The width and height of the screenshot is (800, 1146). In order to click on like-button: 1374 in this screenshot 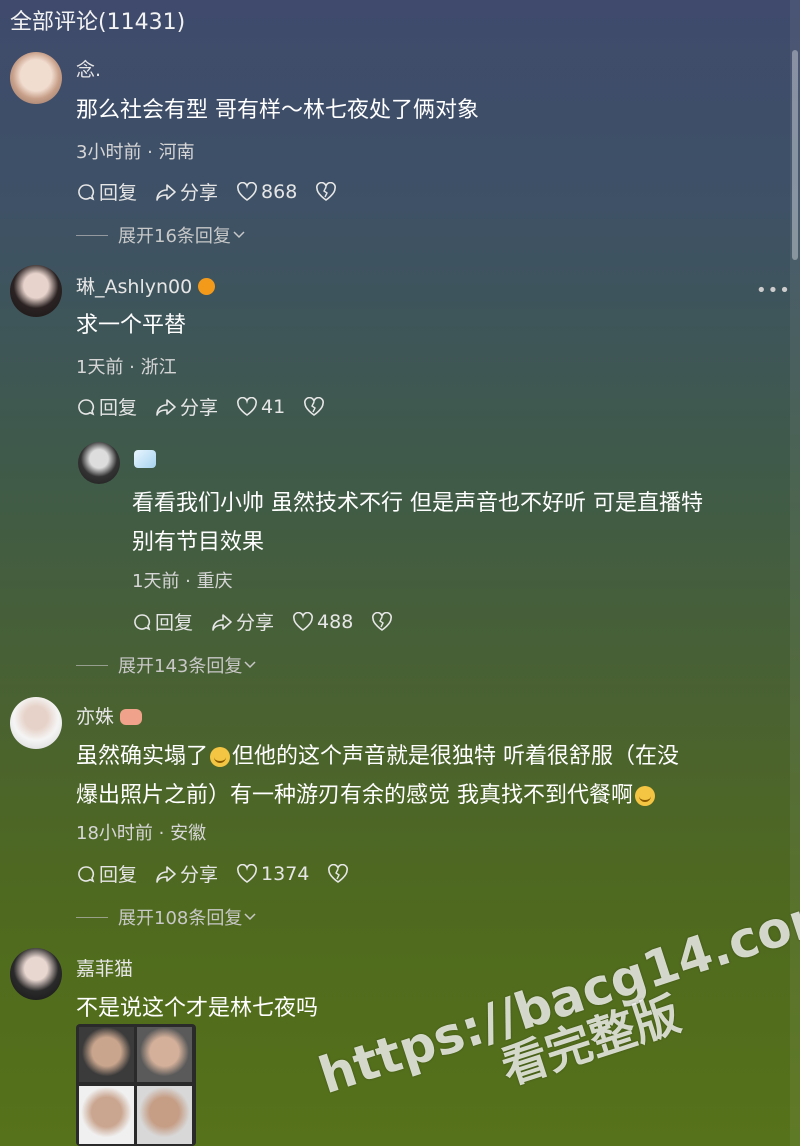, I will do `click(272, 874)`.